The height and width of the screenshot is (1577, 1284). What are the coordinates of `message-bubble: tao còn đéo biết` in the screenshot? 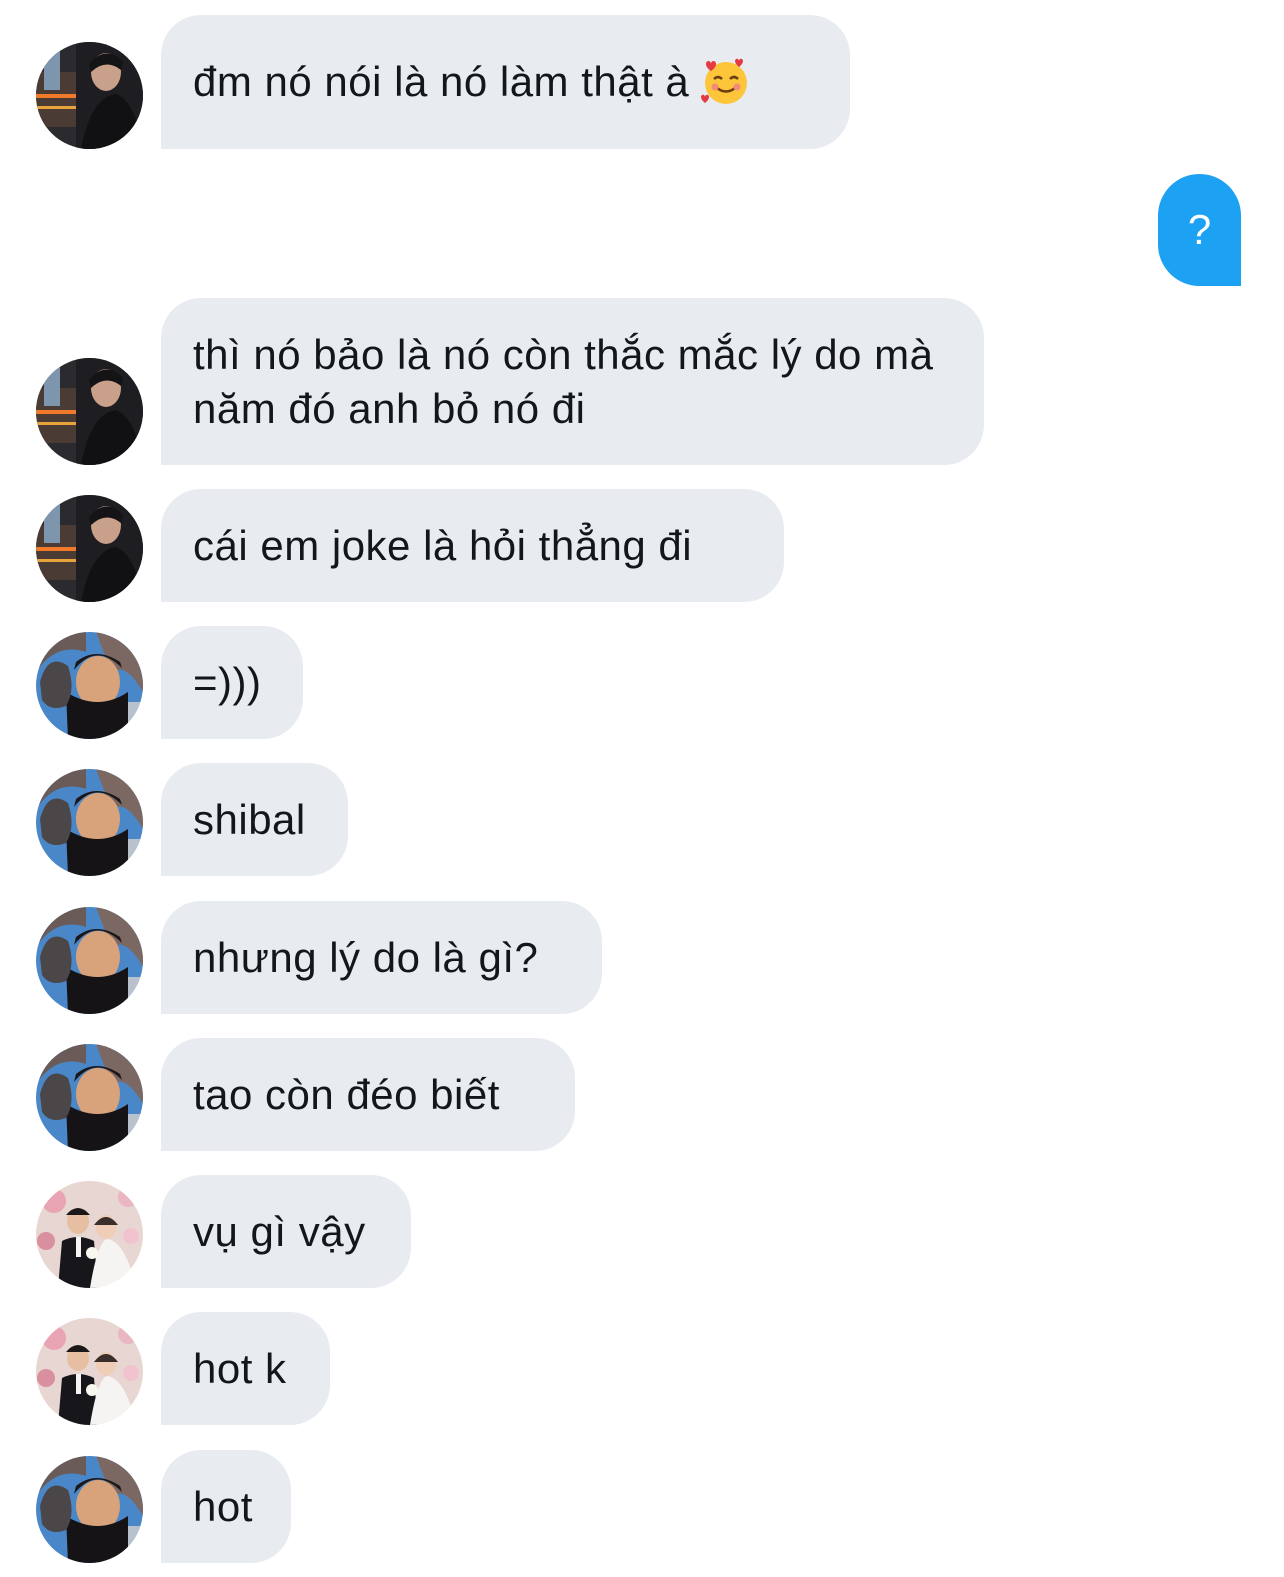 It's located at (368, 1094).